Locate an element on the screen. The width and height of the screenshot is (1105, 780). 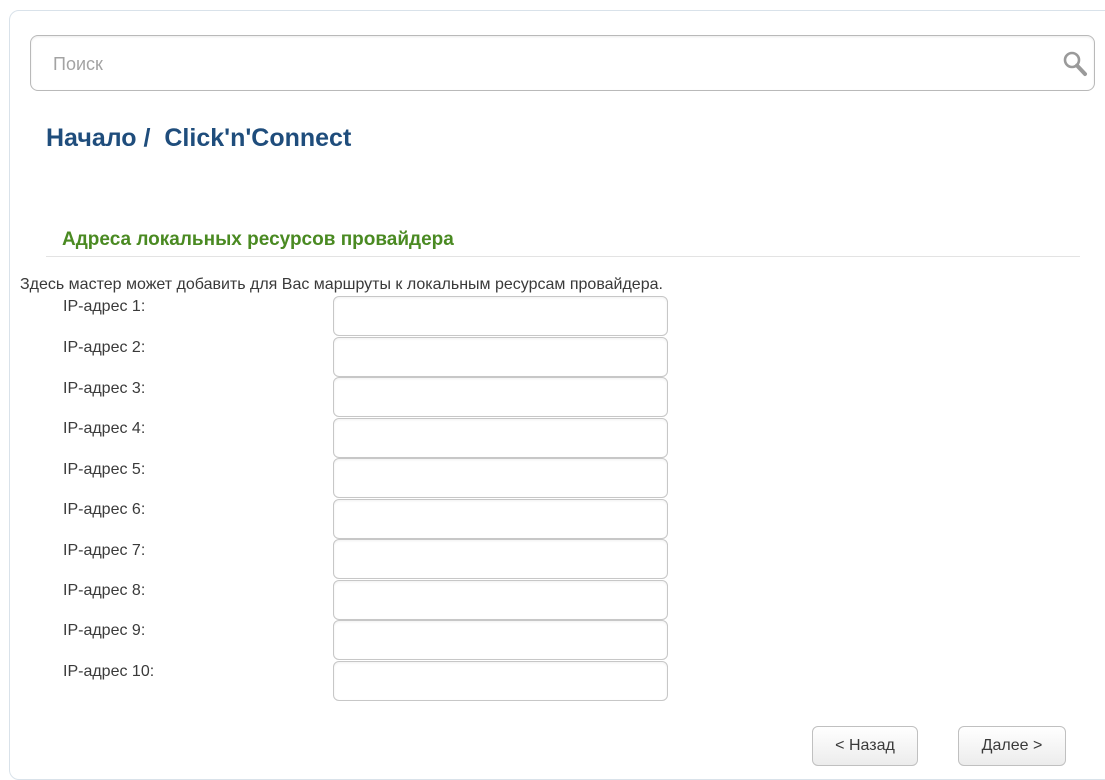
ip-address-3-field is located at coordinates (500, 397).